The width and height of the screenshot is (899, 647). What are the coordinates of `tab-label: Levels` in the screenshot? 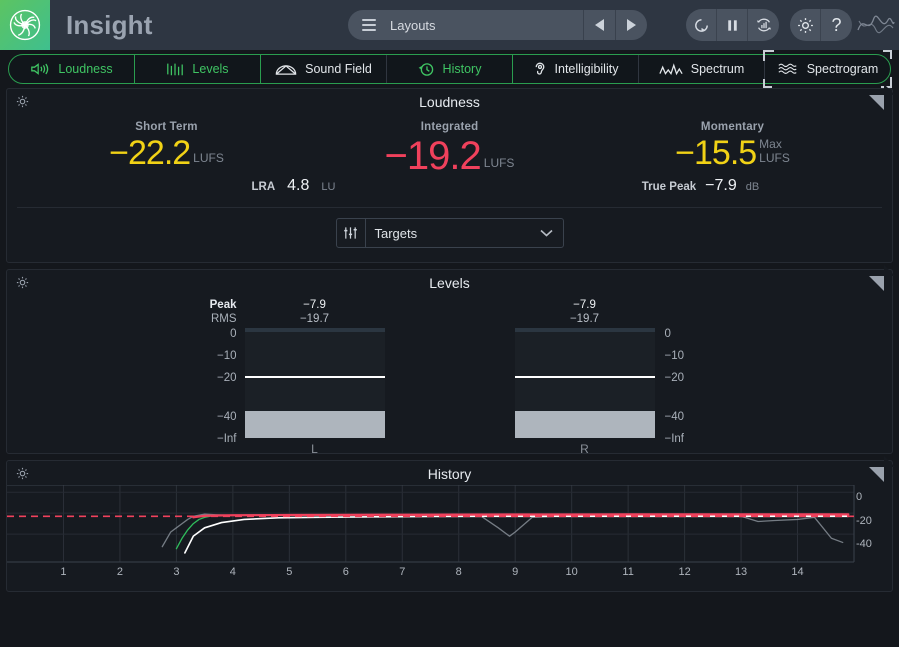 It's located at (210, 69).